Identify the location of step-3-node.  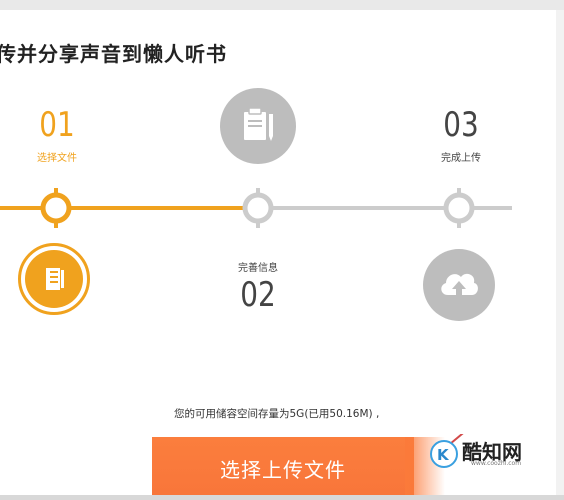
(459, 208).